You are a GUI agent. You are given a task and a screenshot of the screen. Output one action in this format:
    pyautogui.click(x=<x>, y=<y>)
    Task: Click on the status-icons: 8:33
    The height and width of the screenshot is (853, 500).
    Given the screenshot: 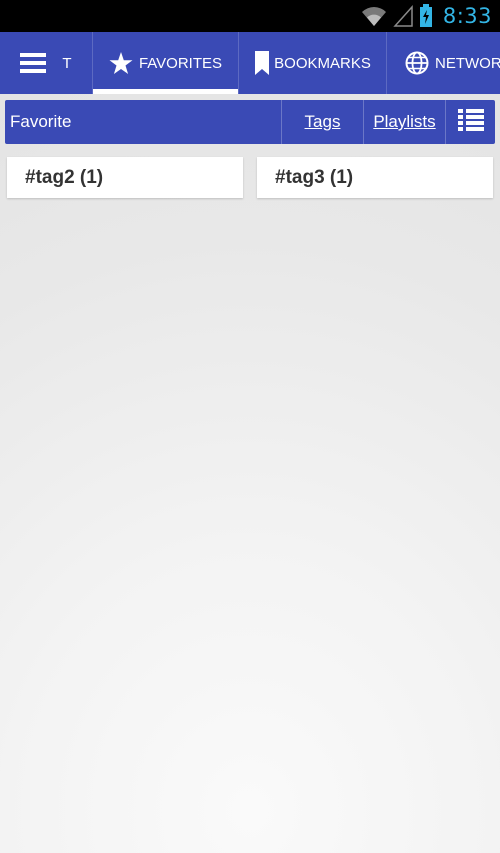 What is the action you would take?
    pyautogui.click(x=426, y=16)
    